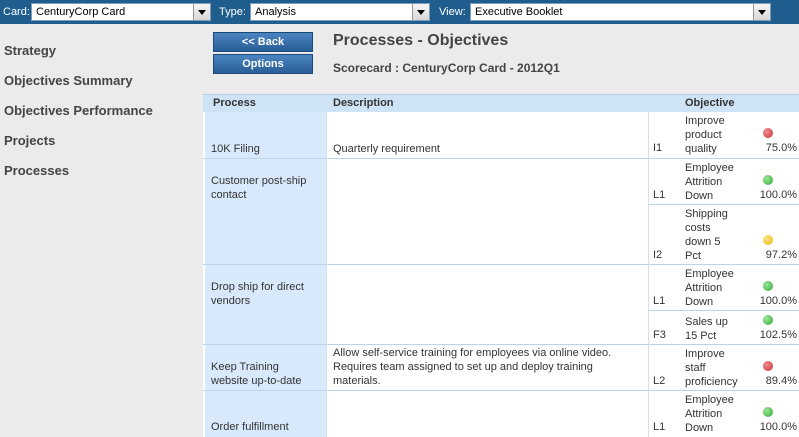 The height and width of the screenshot is (437, 799). Describe the element at coordinates (234, 103) in the screenshot. I see `column-header-process: Process` at that location.